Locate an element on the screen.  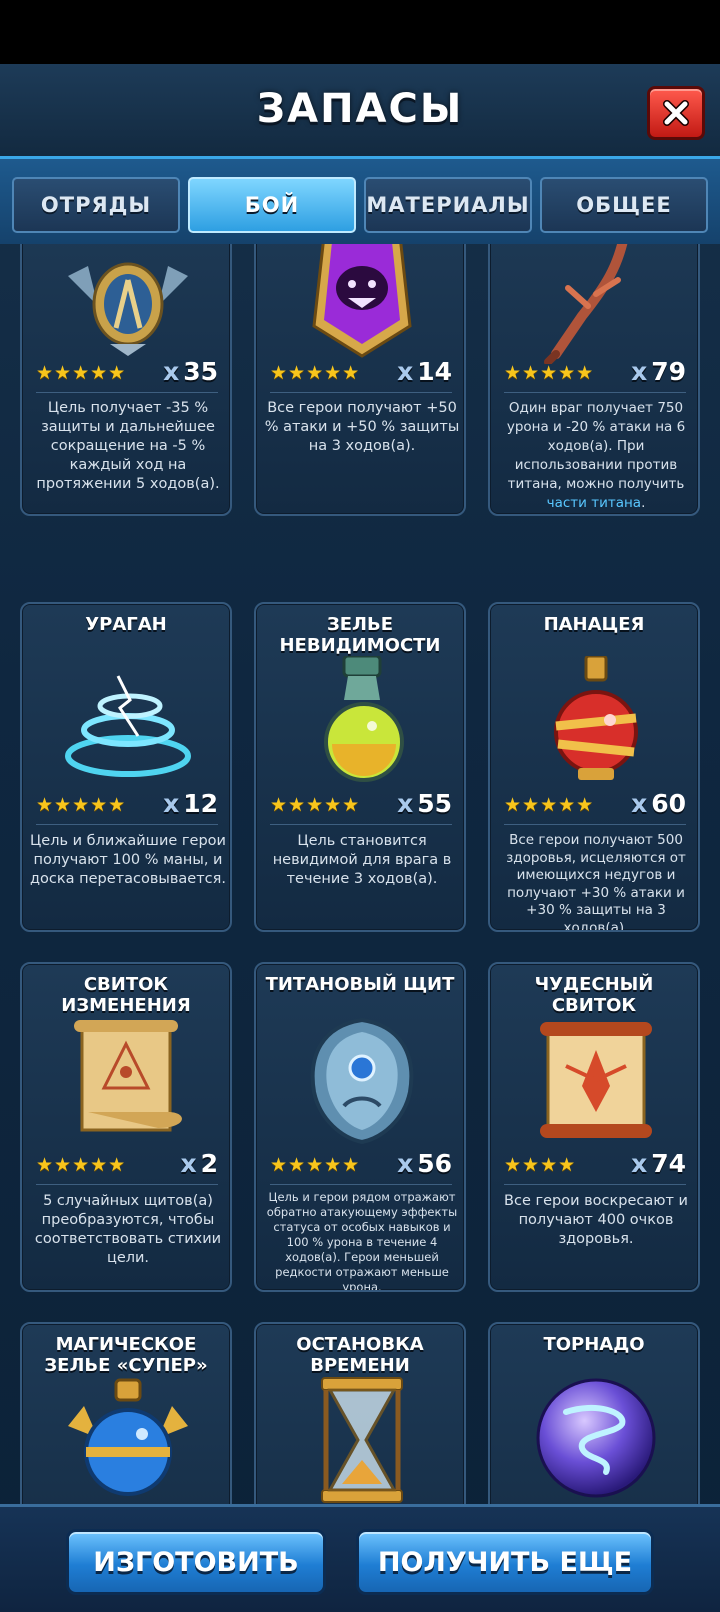
title-bar: ЗАПАСЫ is located at coordinates (360, 112).